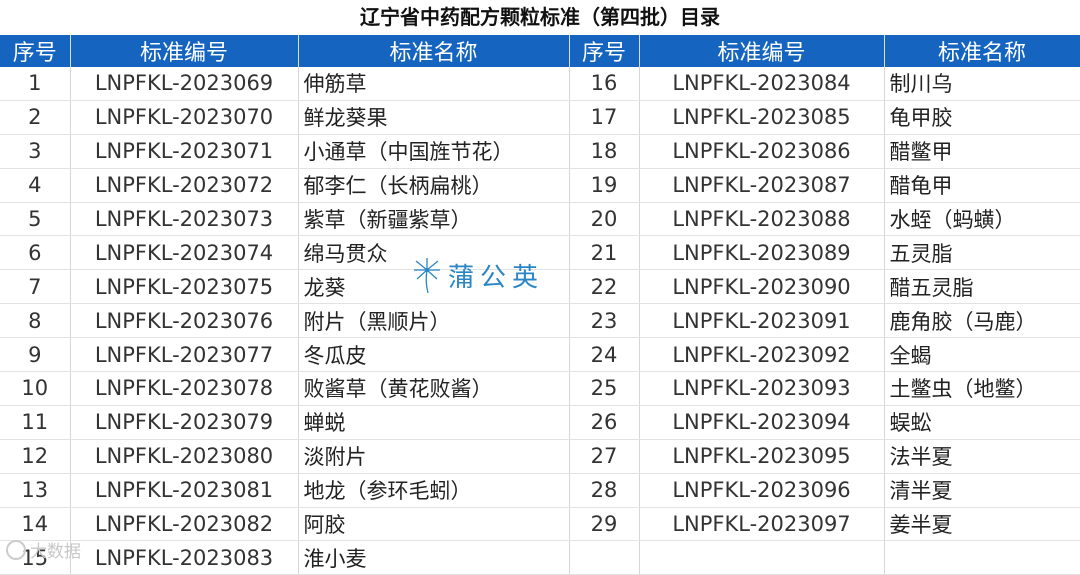  I want to click on seq-cell: 9, so click(35, 355).